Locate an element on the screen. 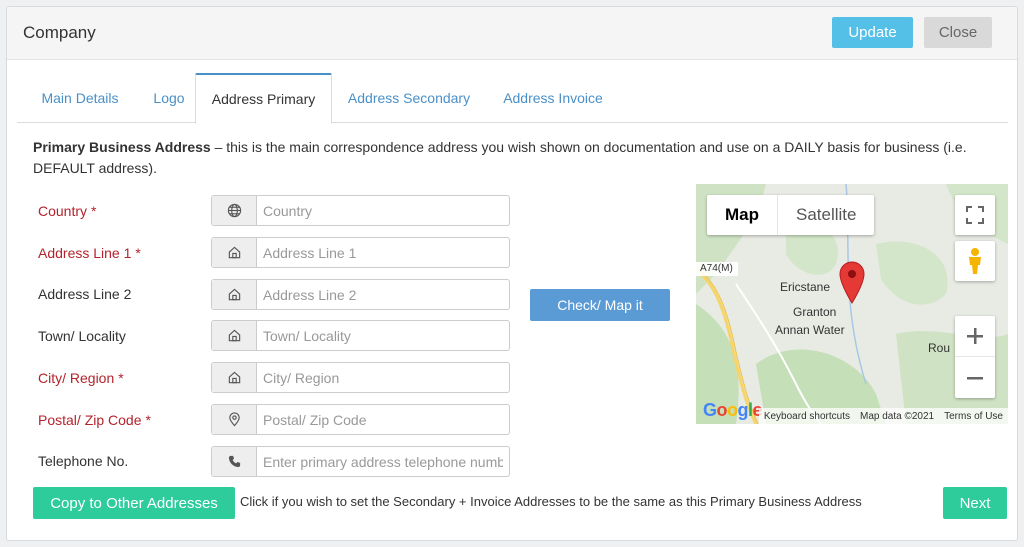 The width and height of the screenshot is (1024, 547). plus-icon is located at coordinates (975, 336).